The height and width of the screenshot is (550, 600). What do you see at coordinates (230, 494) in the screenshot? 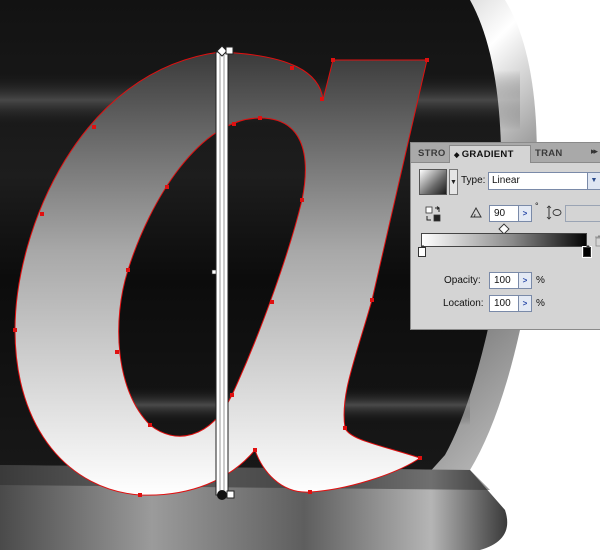
I see `annotator-start-handle` at bounding box center [230, 494].